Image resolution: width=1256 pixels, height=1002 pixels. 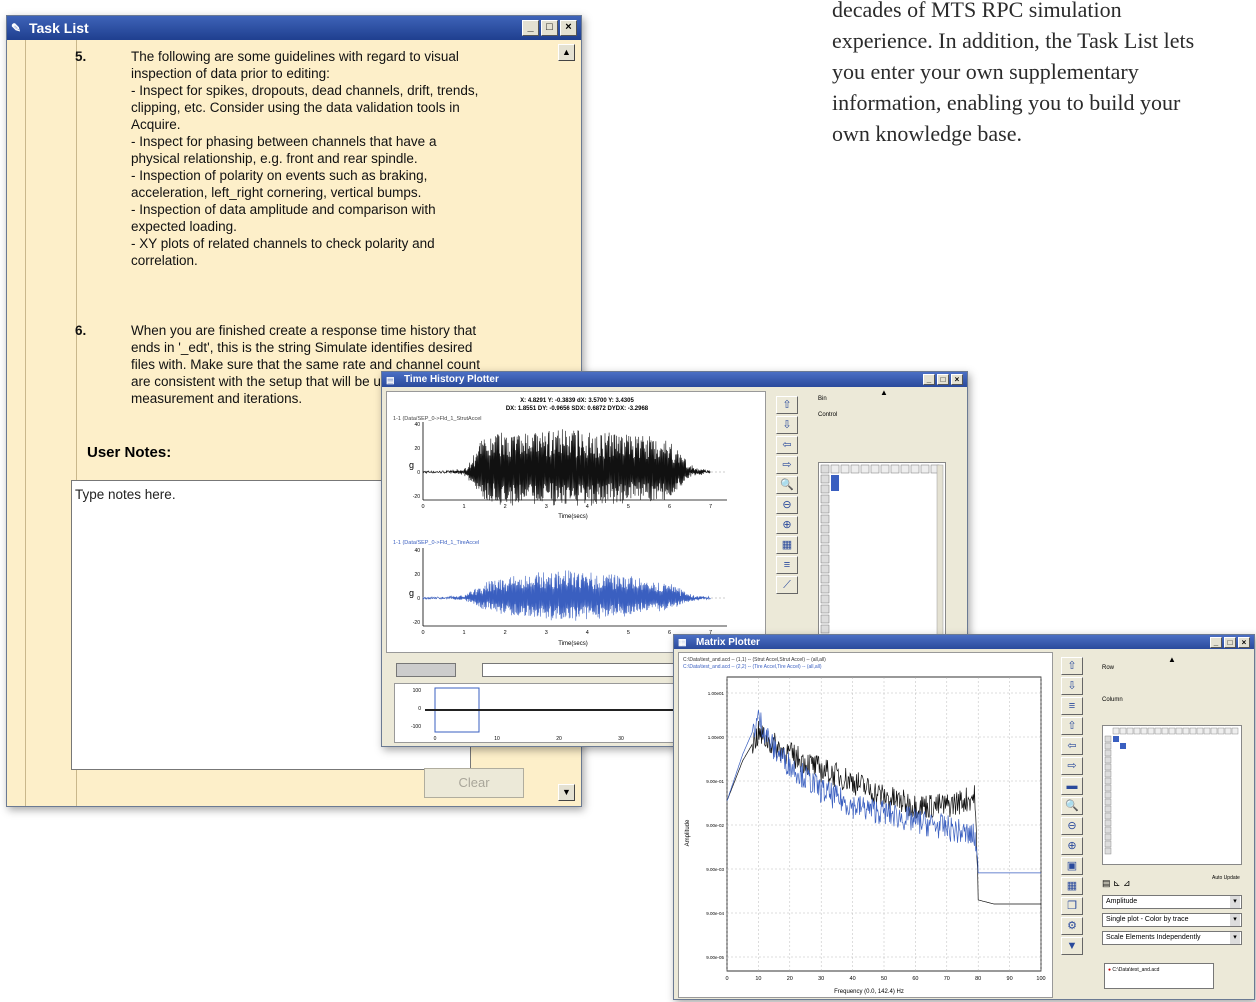 What do you see at coordinates (1072, 786) in the screenshot?
I see `minus-icon: ▬` at bounding box center [1072, 786].